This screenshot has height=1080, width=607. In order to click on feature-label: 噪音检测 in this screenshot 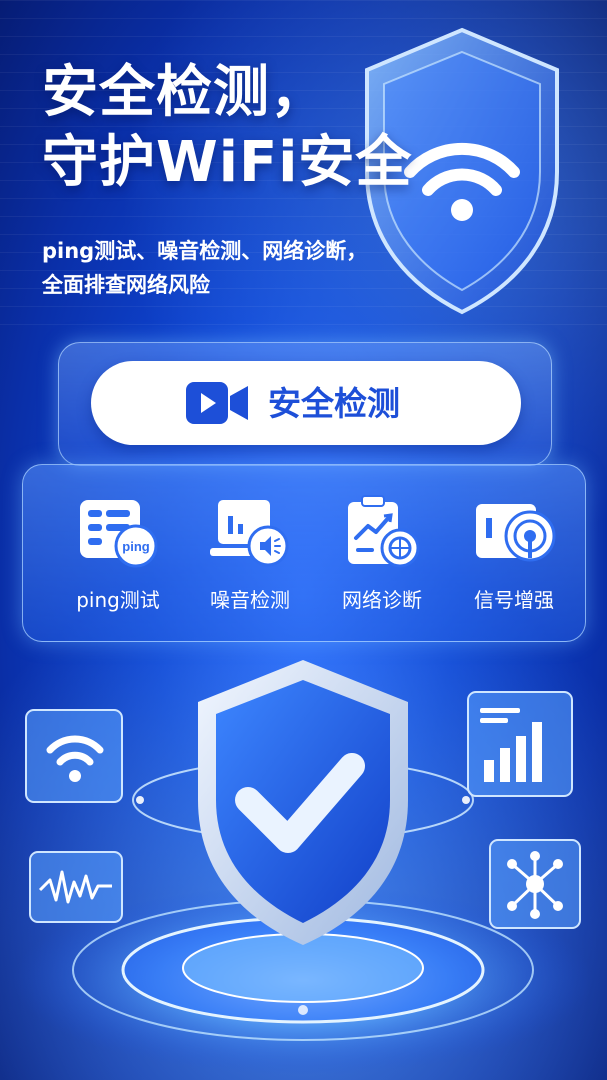, I will do `click(250, 600)`.